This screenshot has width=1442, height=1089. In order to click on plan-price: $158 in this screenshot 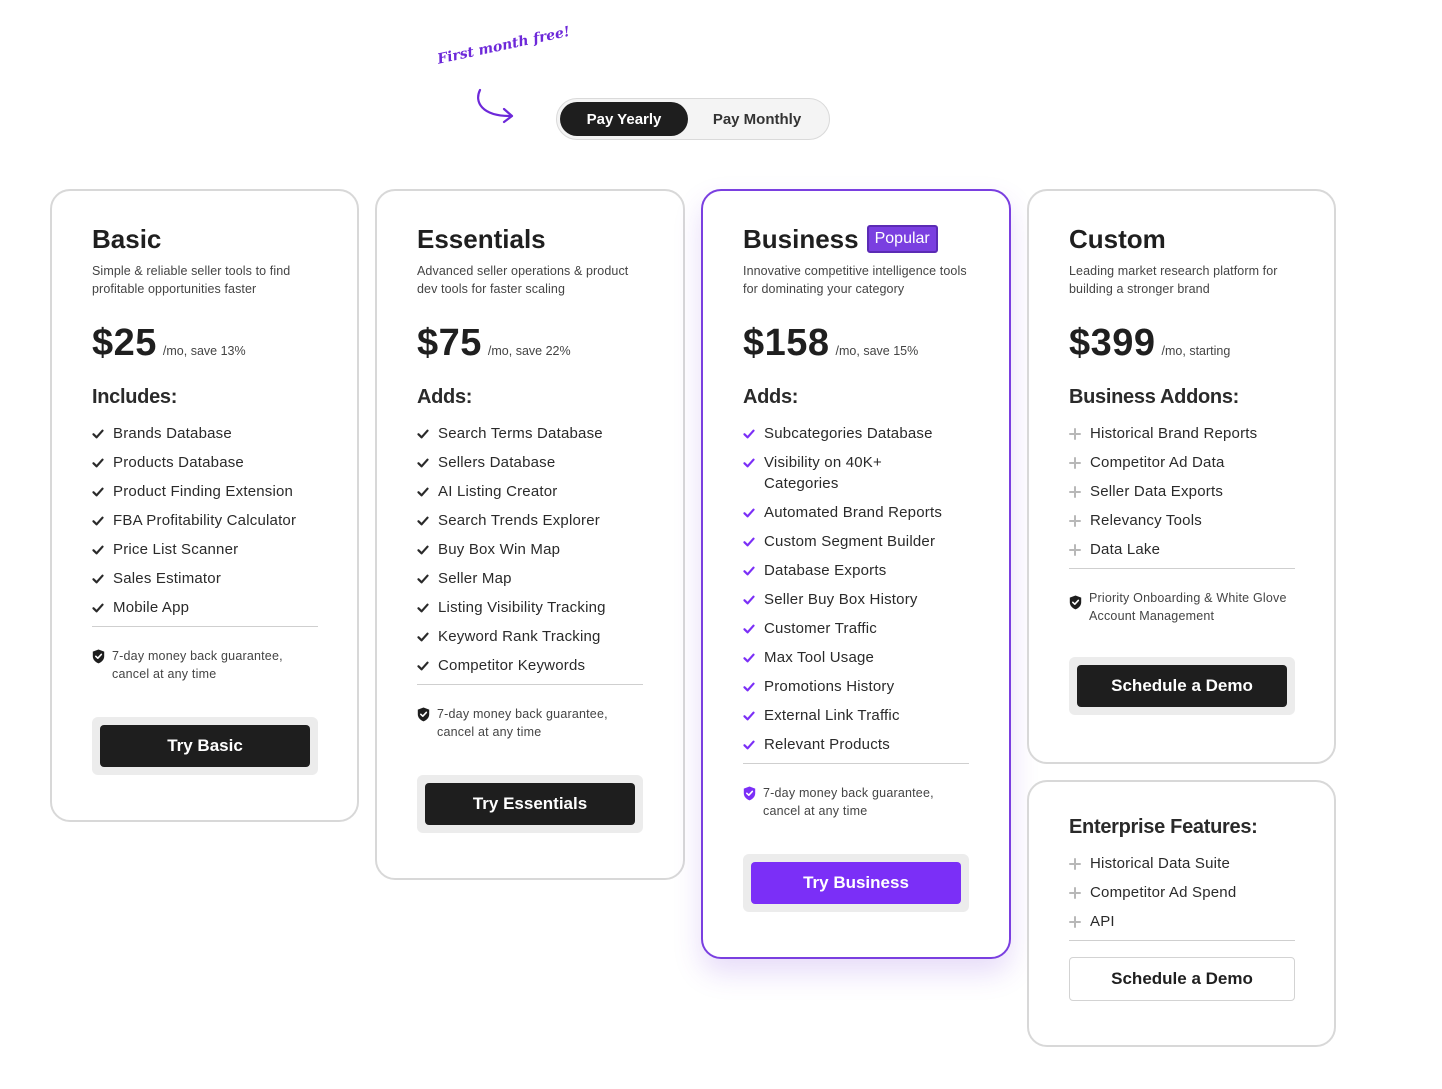, I will do `click(786, 343)`.